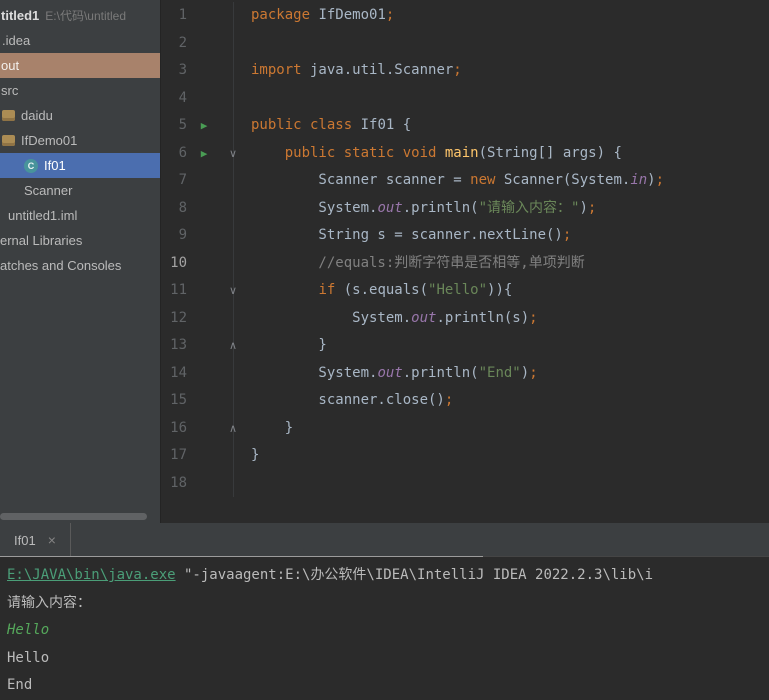 The width and height of the screenshot is (769, 700). I want to click on tree-item-ifdemo01: IfDemo01, so click(80, 140).